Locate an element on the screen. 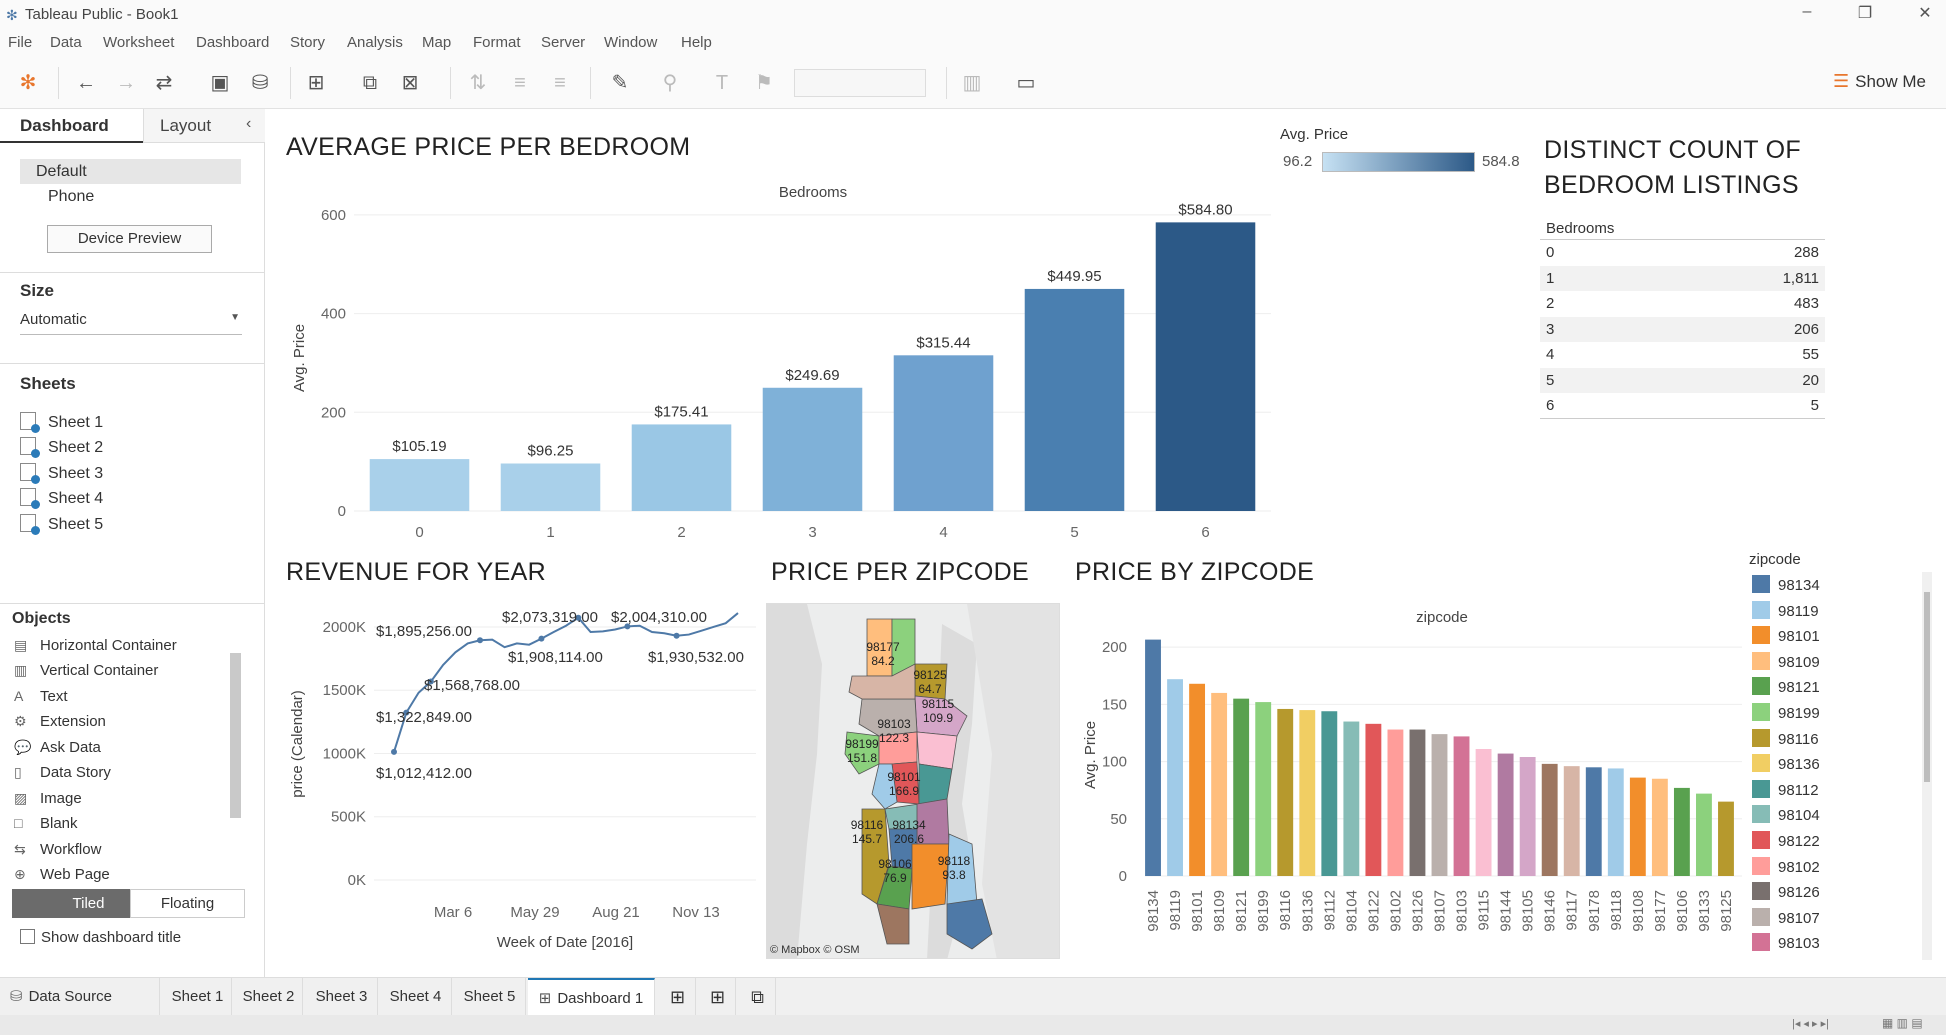  legend-scrollbar is located at coordinates (1927, 687).